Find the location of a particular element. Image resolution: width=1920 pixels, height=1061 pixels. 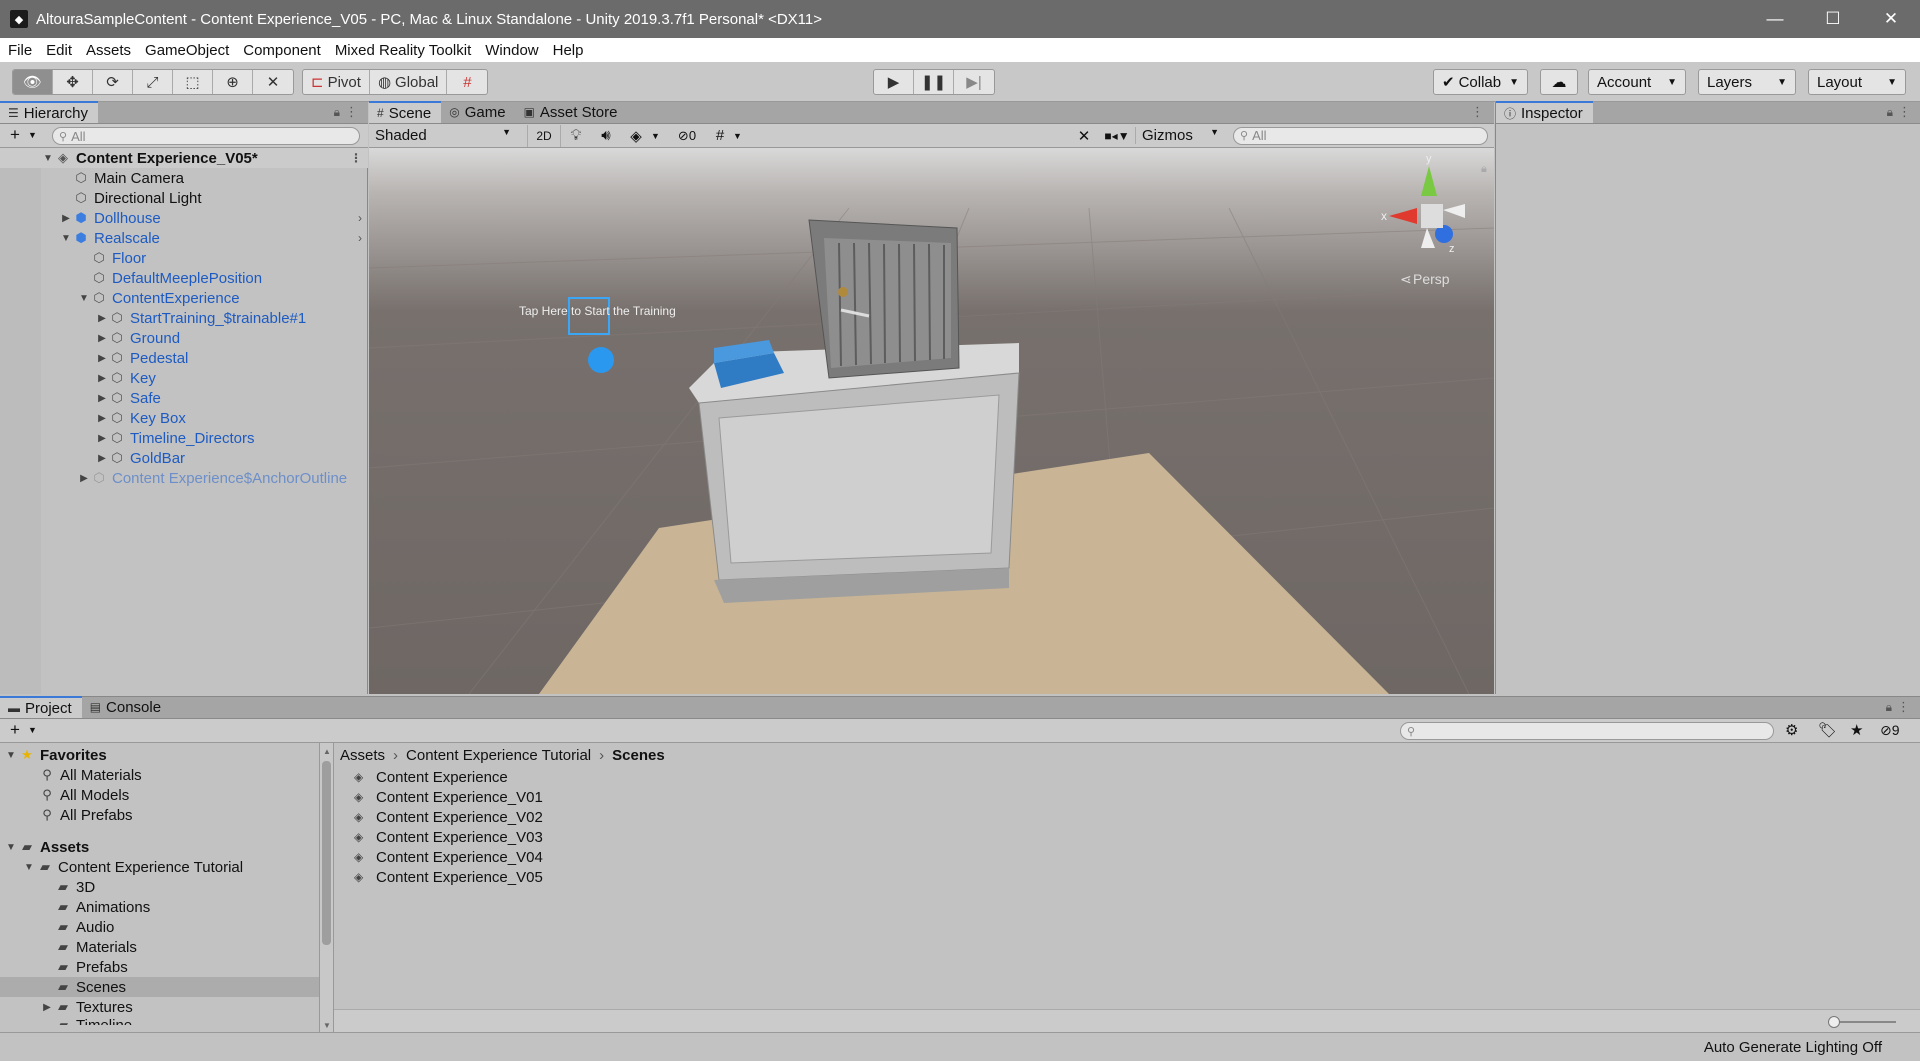

menu-window: Window is located at coordinates (511, 50).